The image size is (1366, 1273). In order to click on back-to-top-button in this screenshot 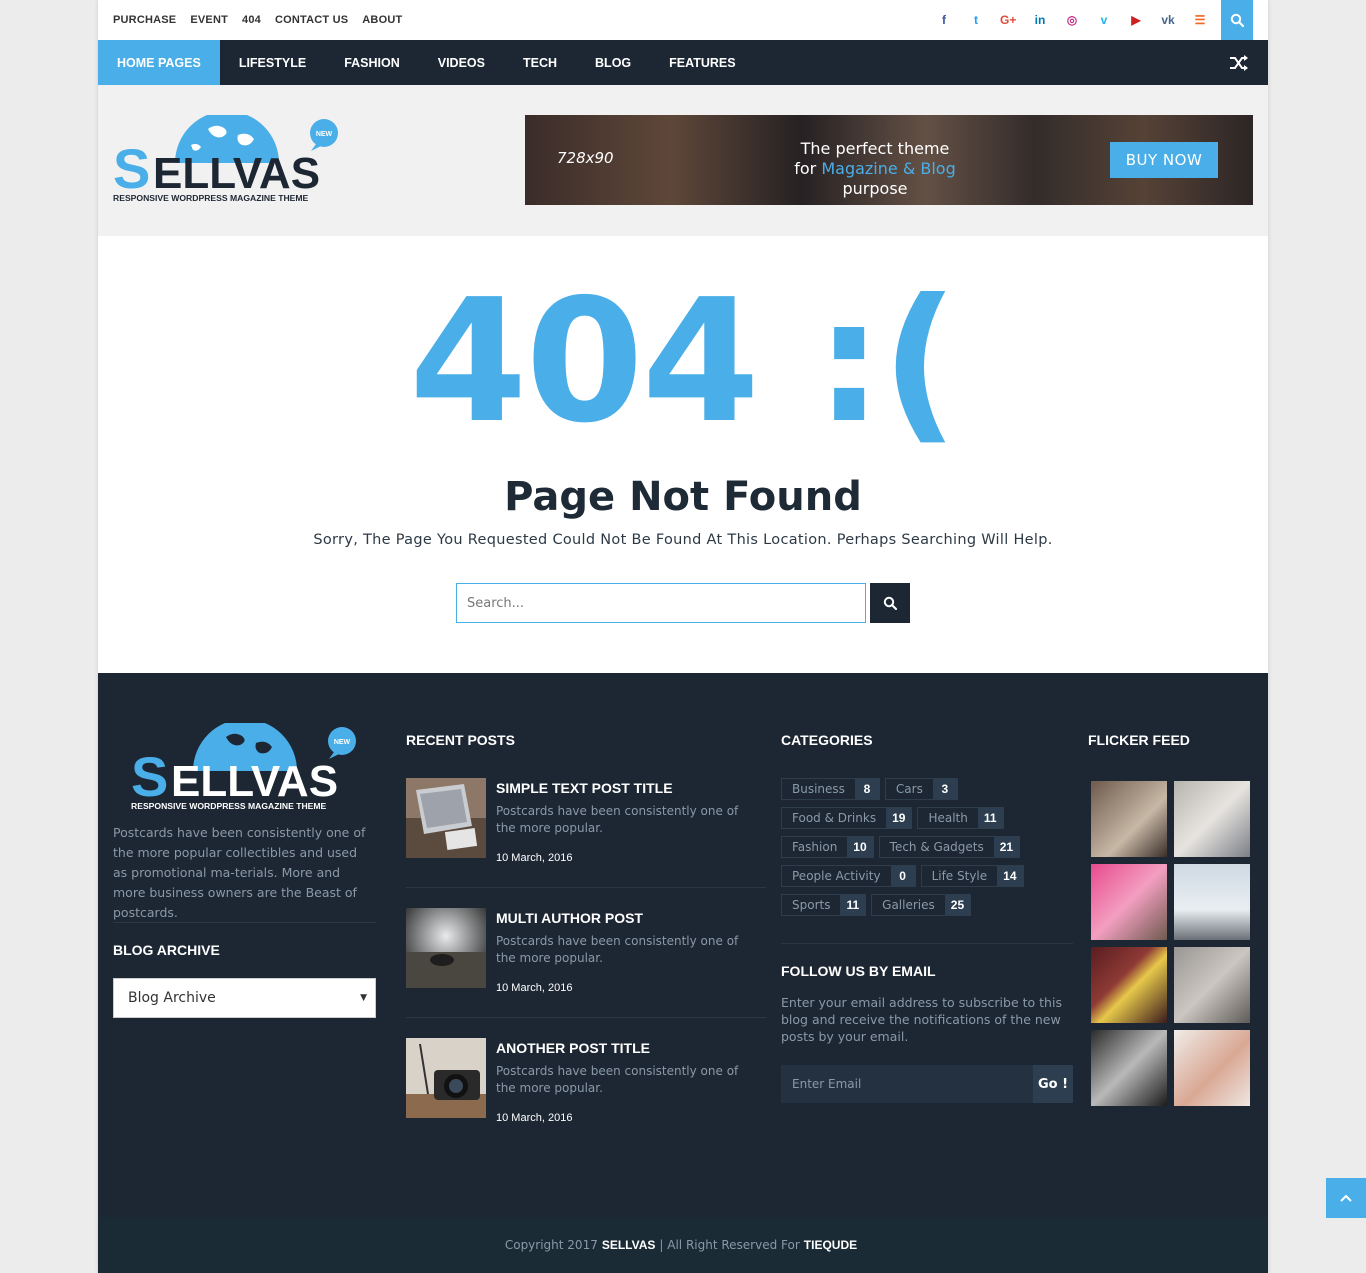, I will do `click(1346, 1198)`.